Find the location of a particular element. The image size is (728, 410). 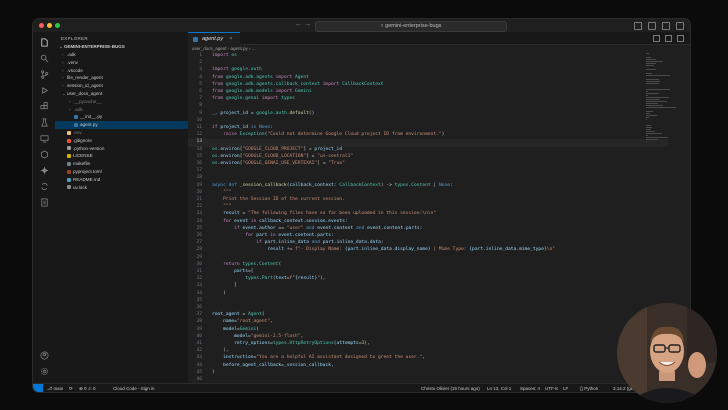

line-number: 42 is located at coordinates (195, 350).